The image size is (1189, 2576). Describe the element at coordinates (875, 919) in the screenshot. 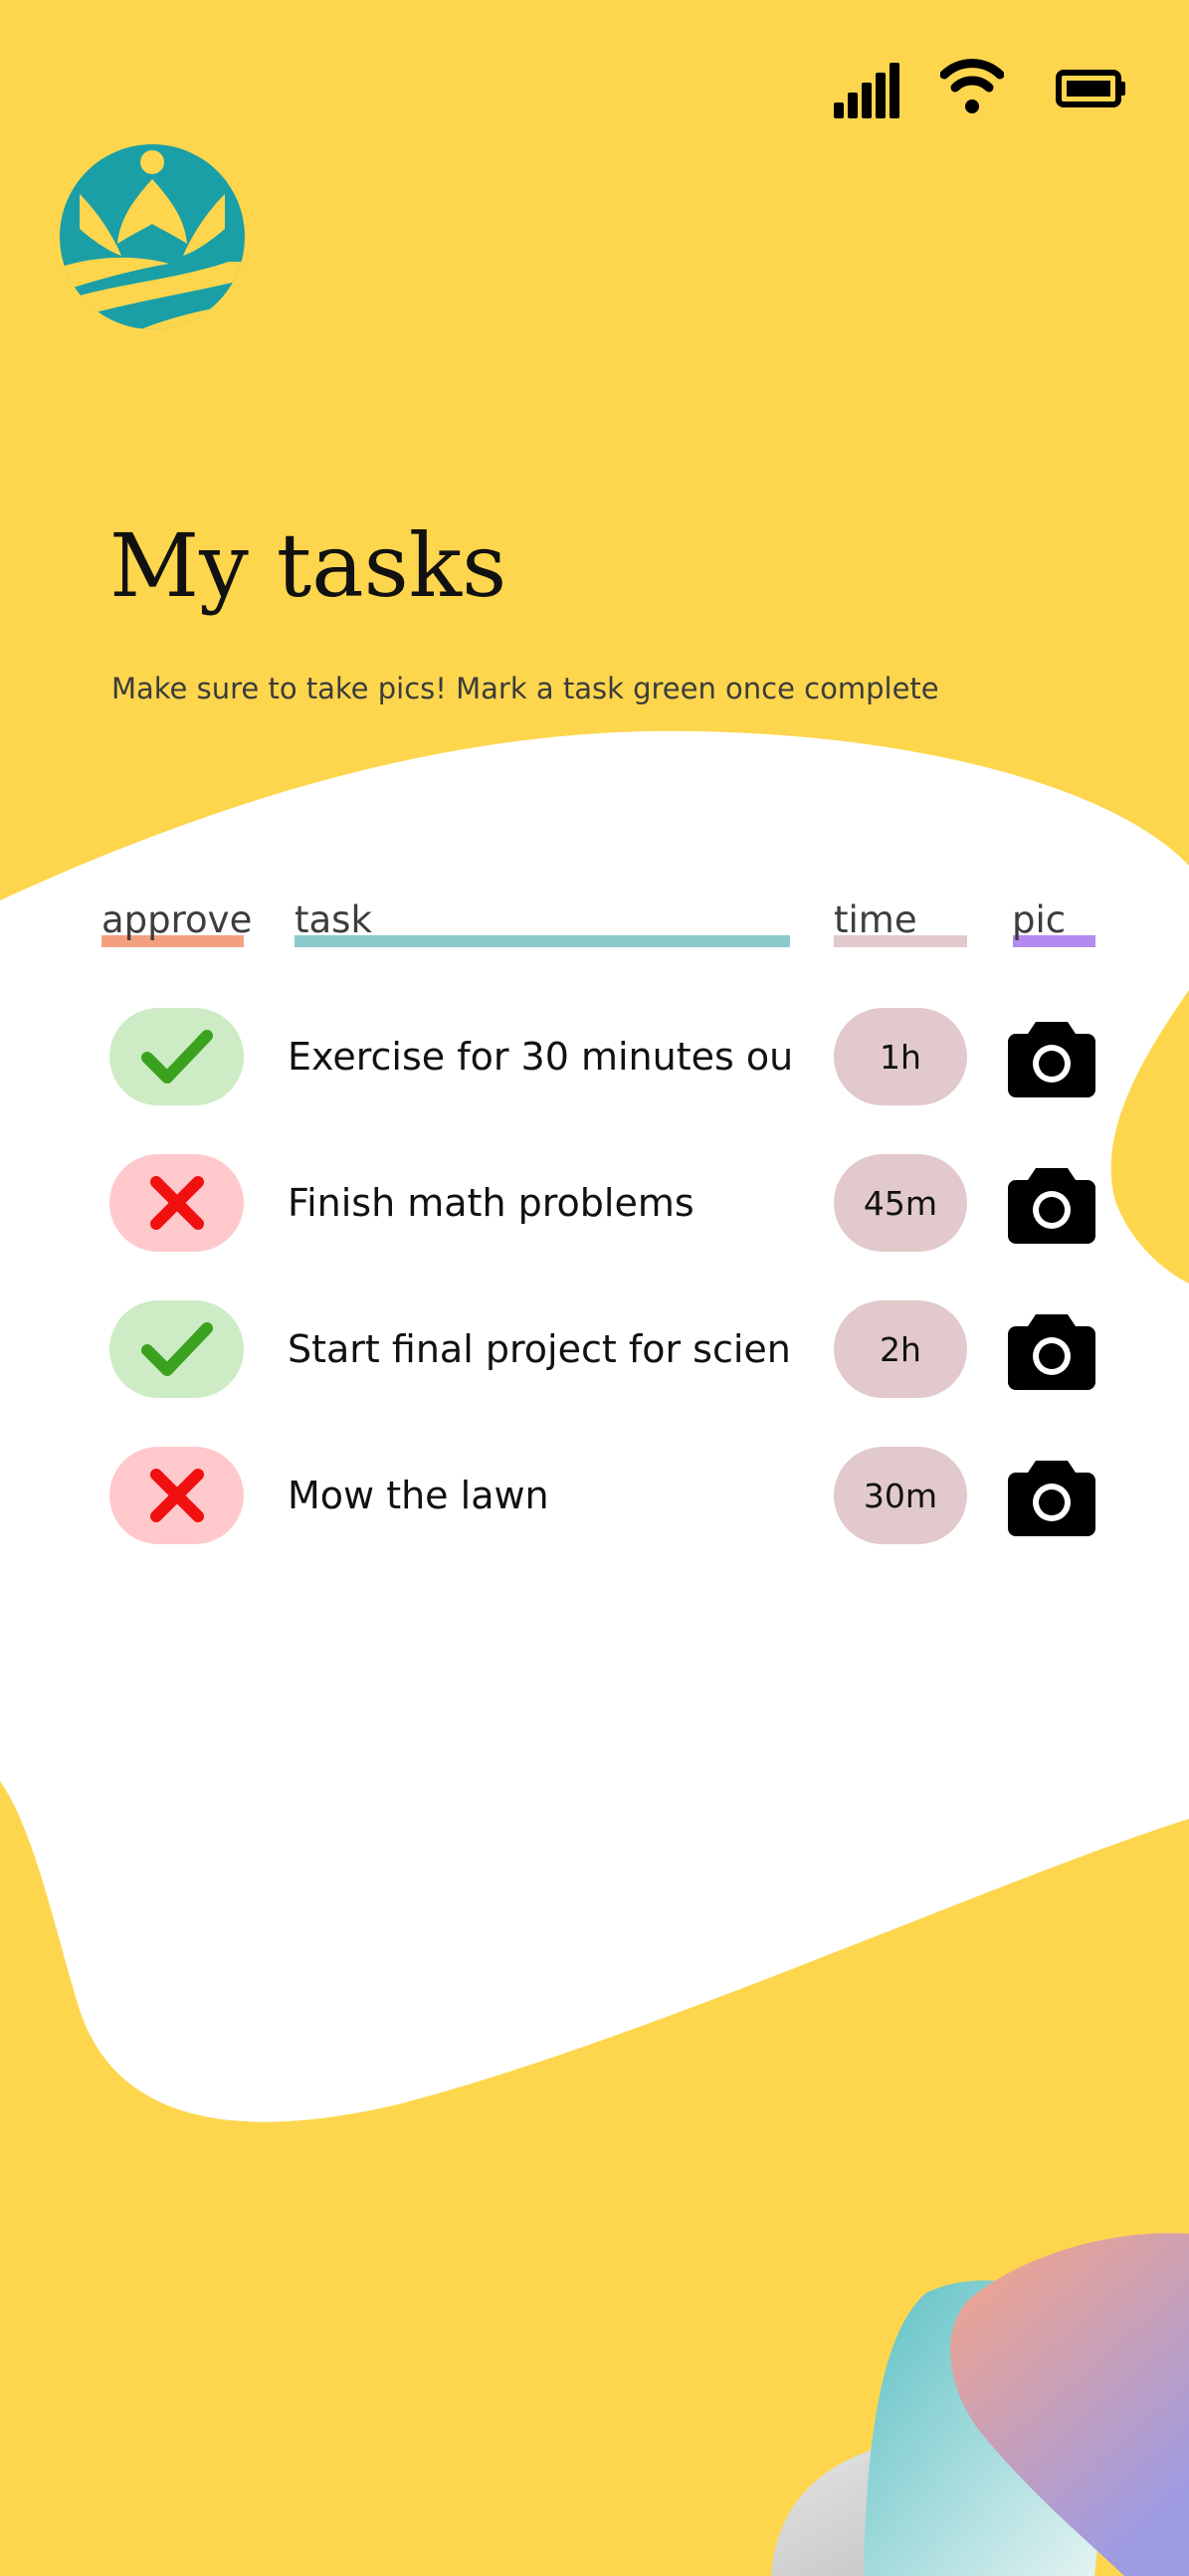

I see `column-header-time: time` at that location.